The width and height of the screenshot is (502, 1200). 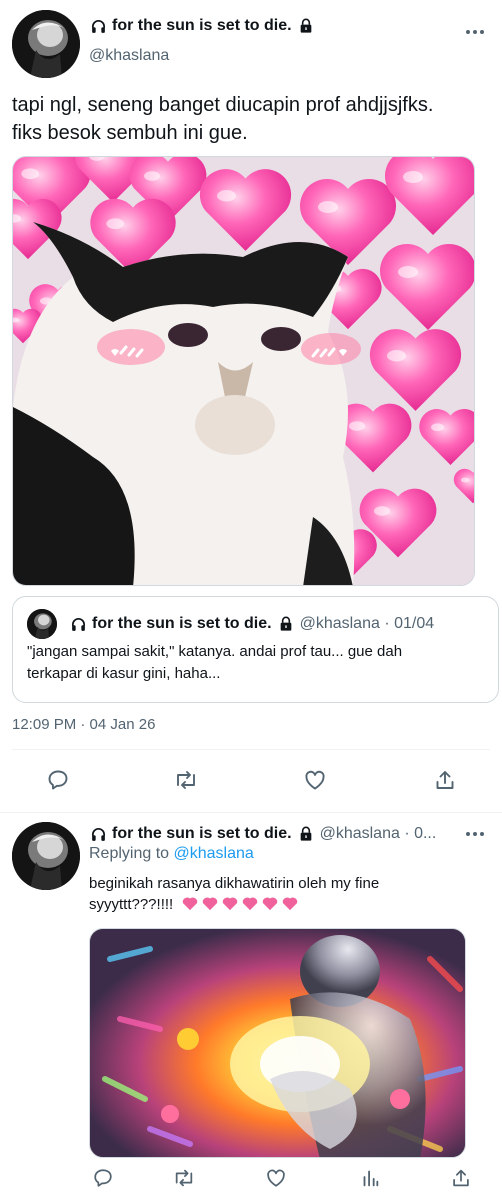 What do you see at coordinates (131, 853) in the screenshot?
I see `replying-to-label: Replying to` at bounding box center [131, 853].